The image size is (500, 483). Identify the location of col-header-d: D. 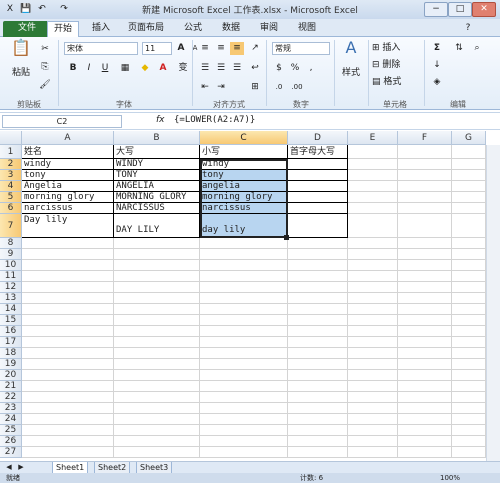
(318, 138).